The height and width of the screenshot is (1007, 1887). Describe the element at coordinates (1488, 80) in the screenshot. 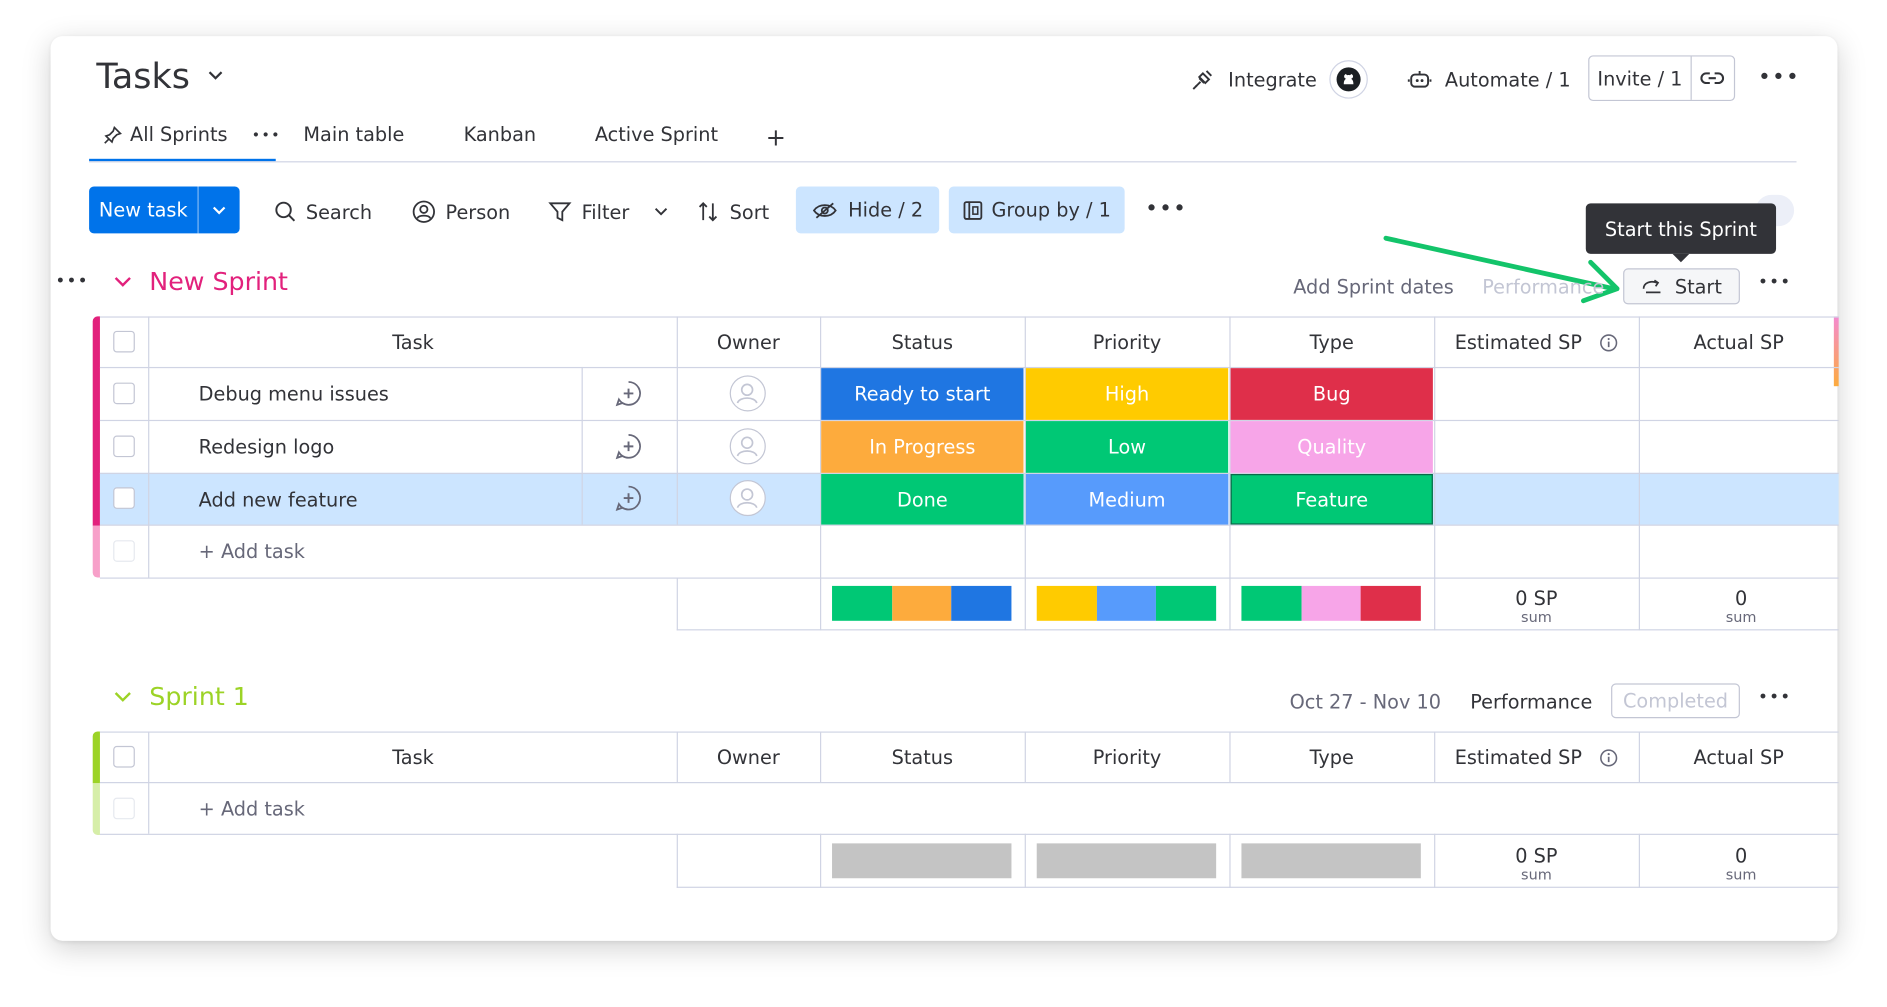

I see `automate-button: Automate / 1` at that location.